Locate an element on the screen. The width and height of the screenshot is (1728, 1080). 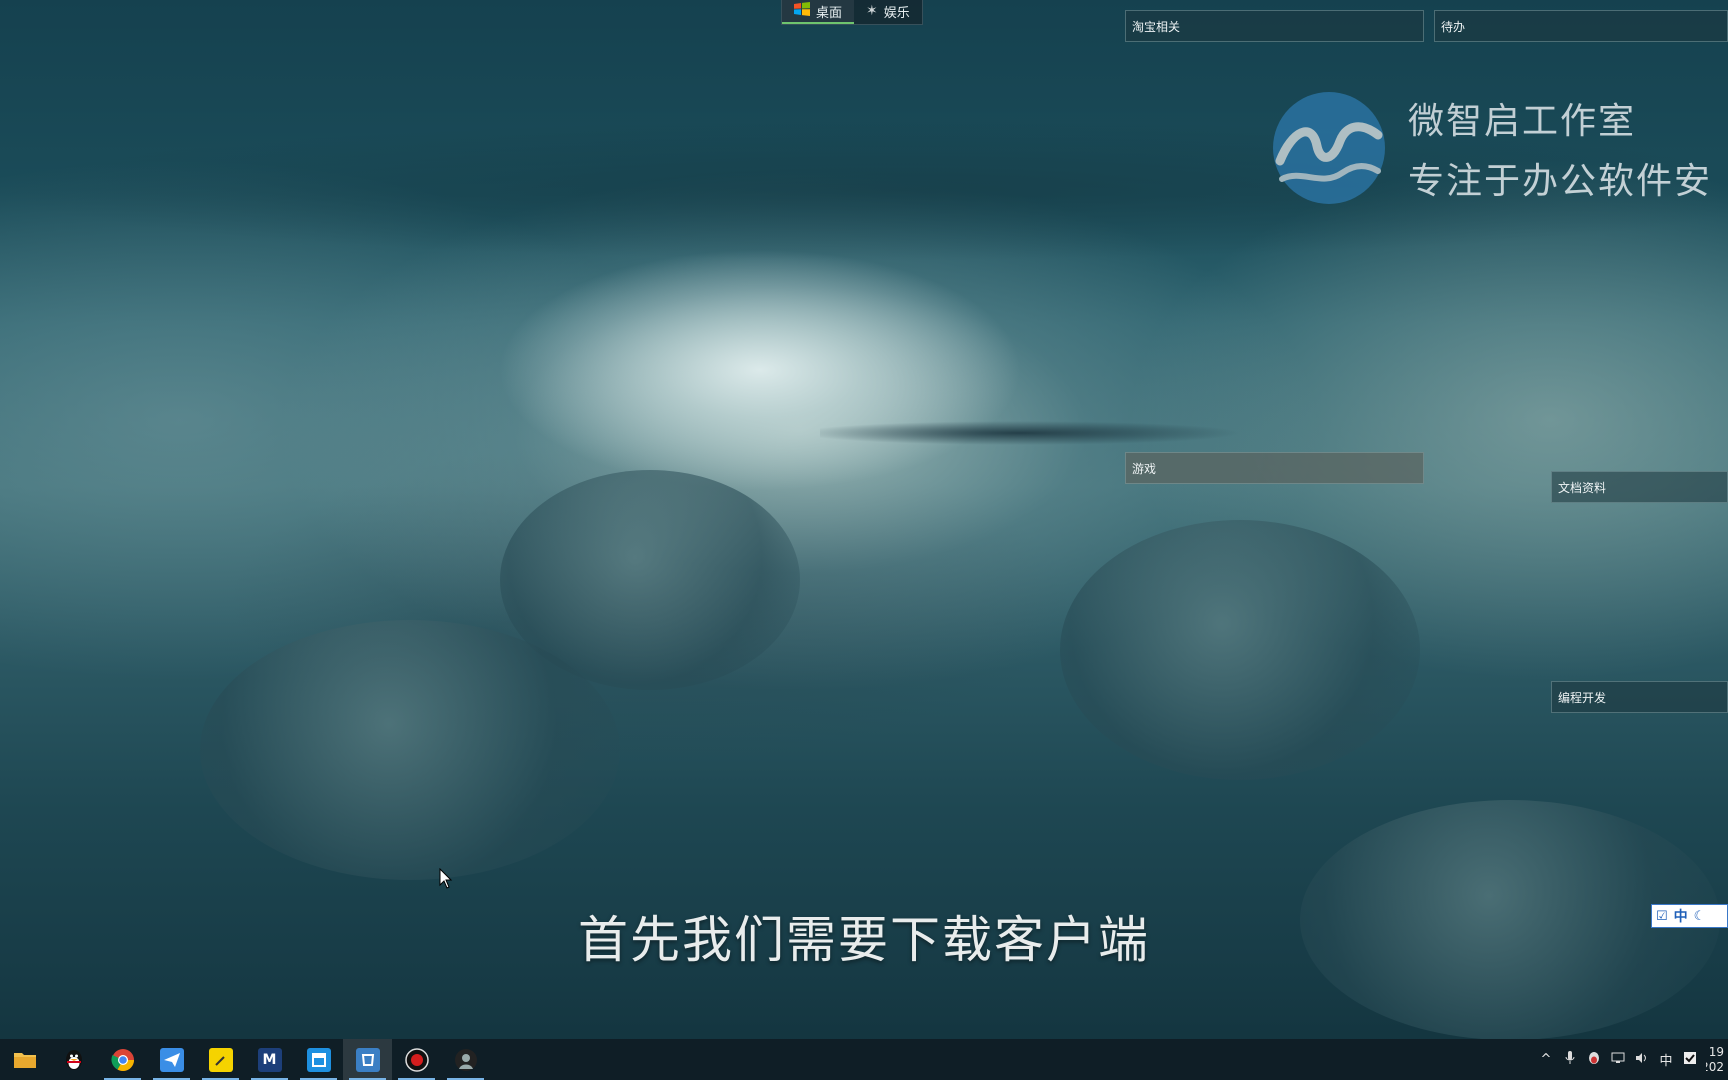
video-subtitle: 首先我们需要下载客户端 is located at coordinates (864, 940).